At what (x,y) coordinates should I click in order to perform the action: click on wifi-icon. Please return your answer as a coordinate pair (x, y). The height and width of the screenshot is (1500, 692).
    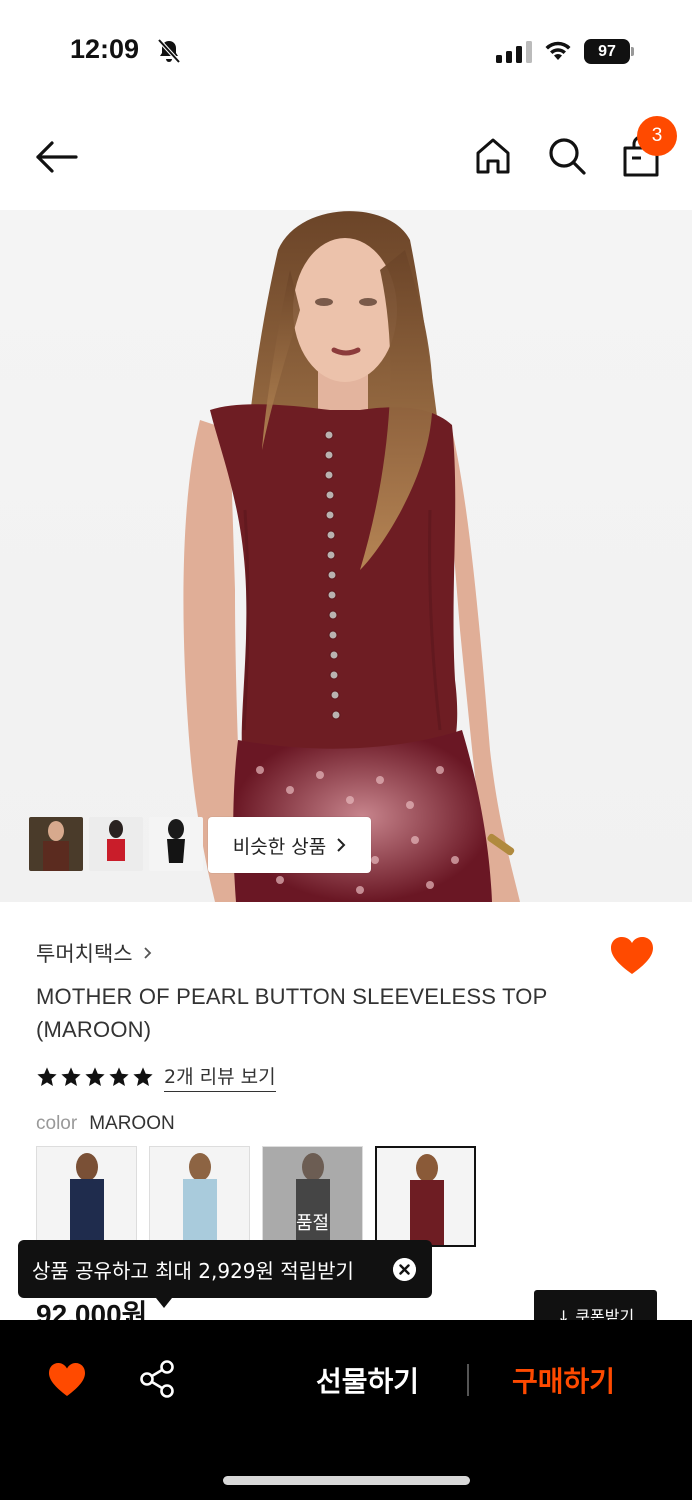
    Looking at the image, I should click on (558, 50).